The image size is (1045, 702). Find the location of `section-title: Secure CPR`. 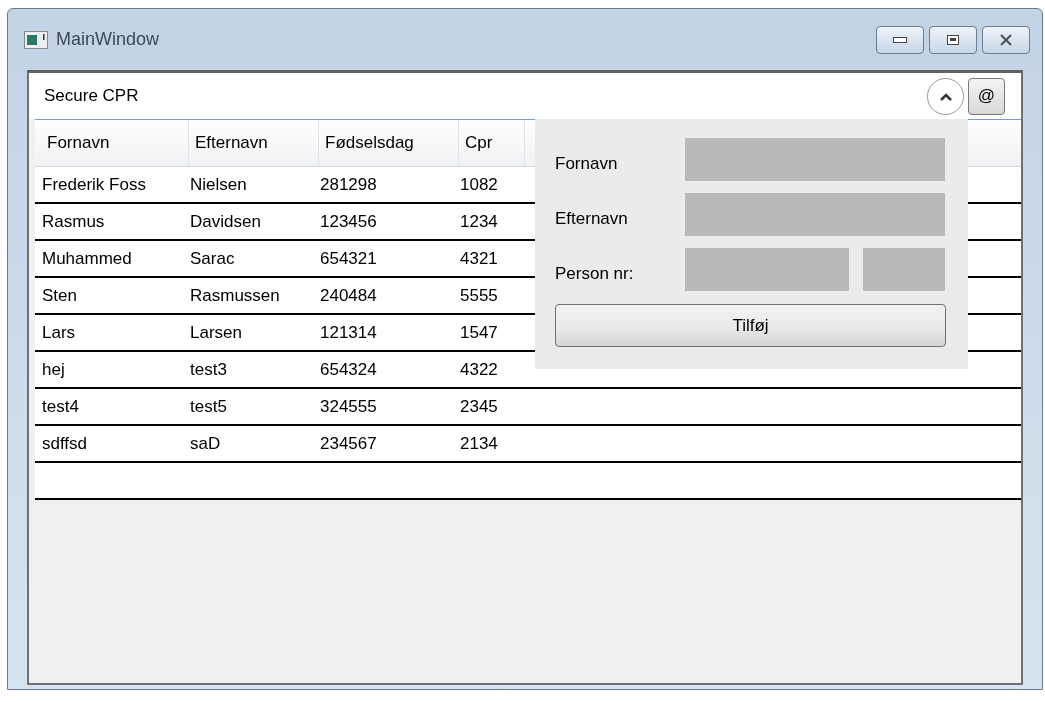

section-title: Secure CPR is located at coordinates (91, 96).